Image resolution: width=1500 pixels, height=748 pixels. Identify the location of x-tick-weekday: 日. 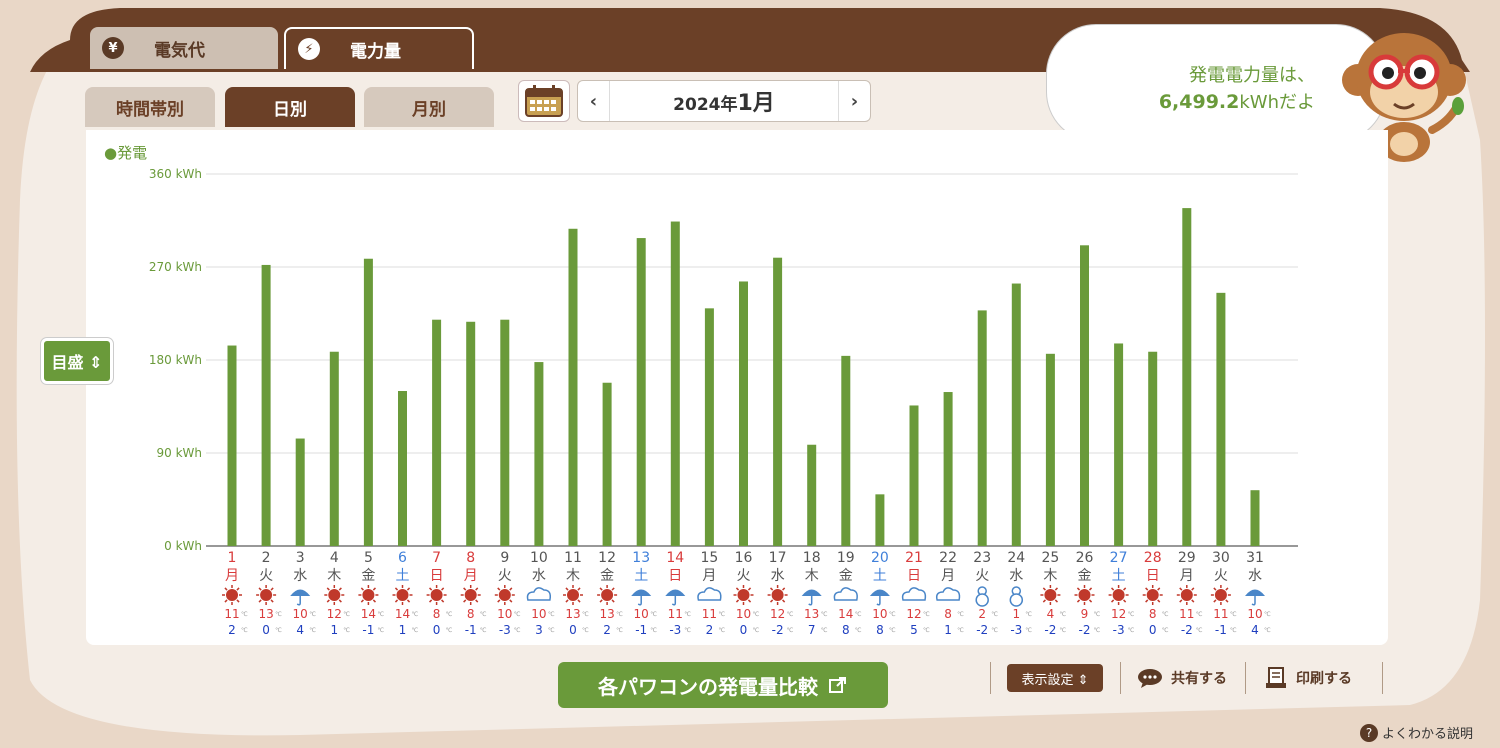
(1153, 576).